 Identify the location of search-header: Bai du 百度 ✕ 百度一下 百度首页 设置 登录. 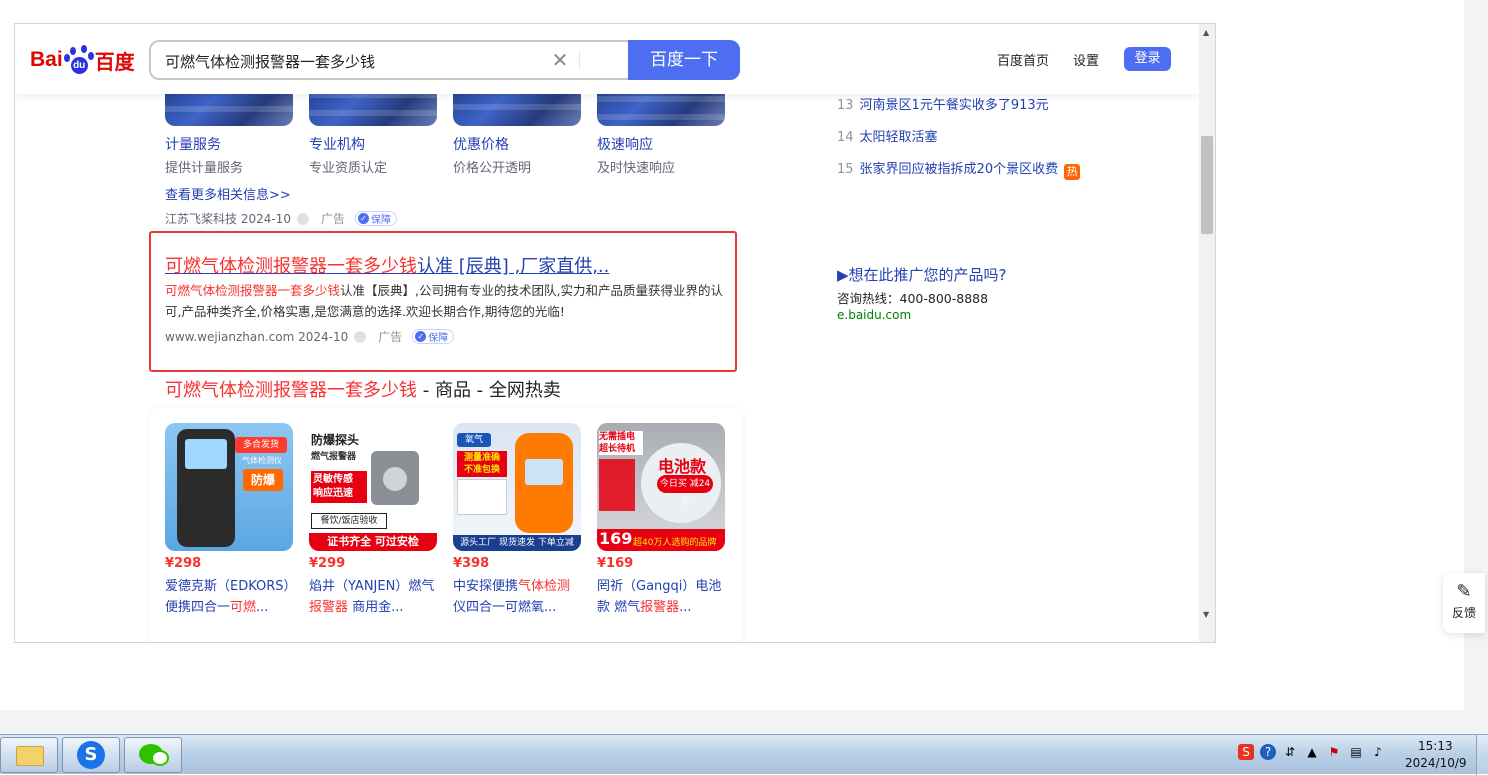
(607, 59).